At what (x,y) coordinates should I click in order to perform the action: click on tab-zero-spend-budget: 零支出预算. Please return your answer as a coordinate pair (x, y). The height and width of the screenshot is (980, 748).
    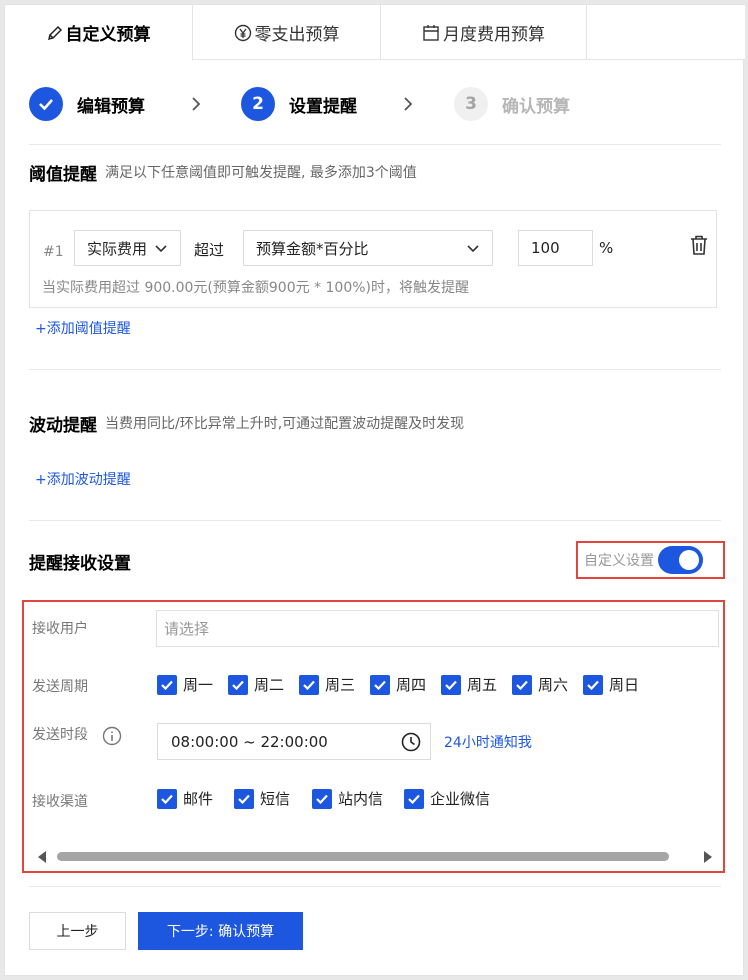
    Looking at the image, I should click on (287, 32).